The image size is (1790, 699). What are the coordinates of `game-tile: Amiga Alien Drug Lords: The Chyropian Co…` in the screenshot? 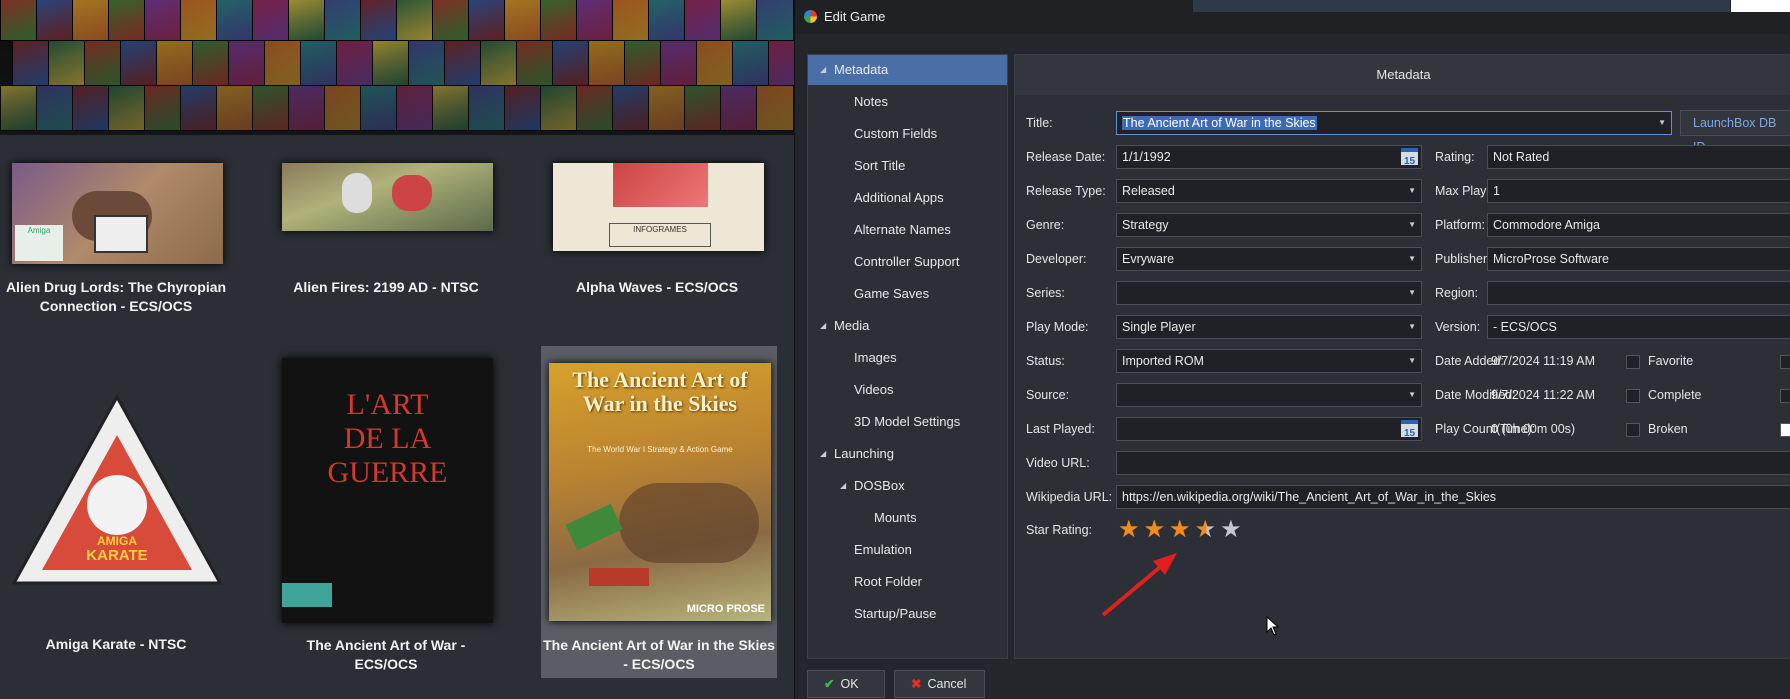 It's located at (116, 240).